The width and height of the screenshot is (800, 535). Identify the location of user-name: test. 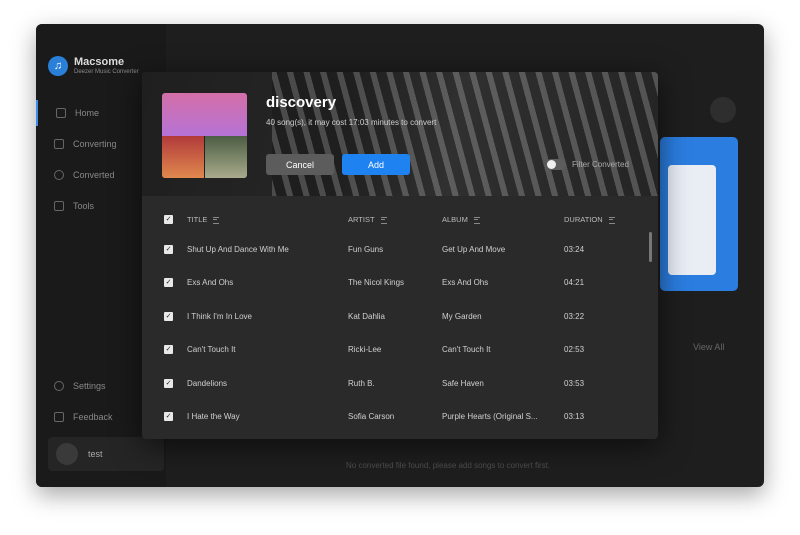
(95, 454).